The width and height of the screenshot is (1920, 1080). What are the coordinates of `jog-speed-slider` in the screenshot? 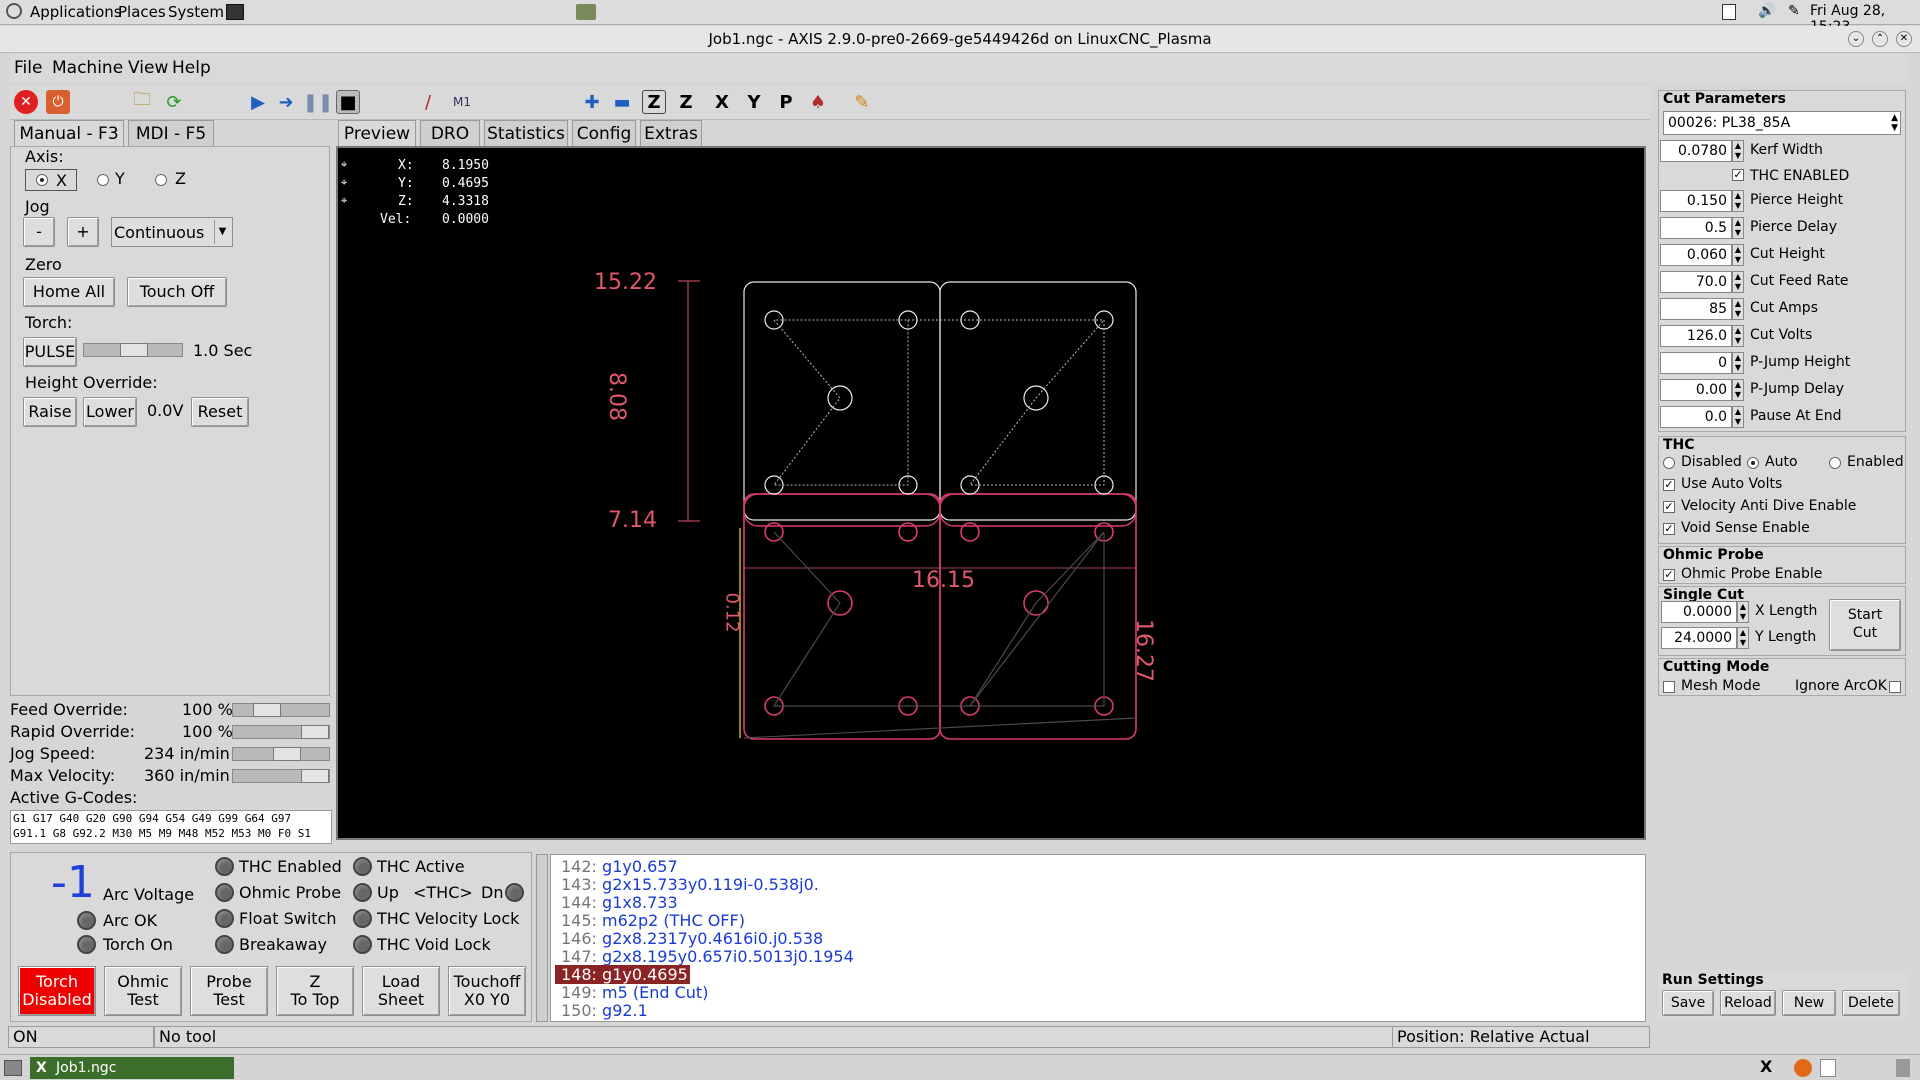 It's located at (281, 754).